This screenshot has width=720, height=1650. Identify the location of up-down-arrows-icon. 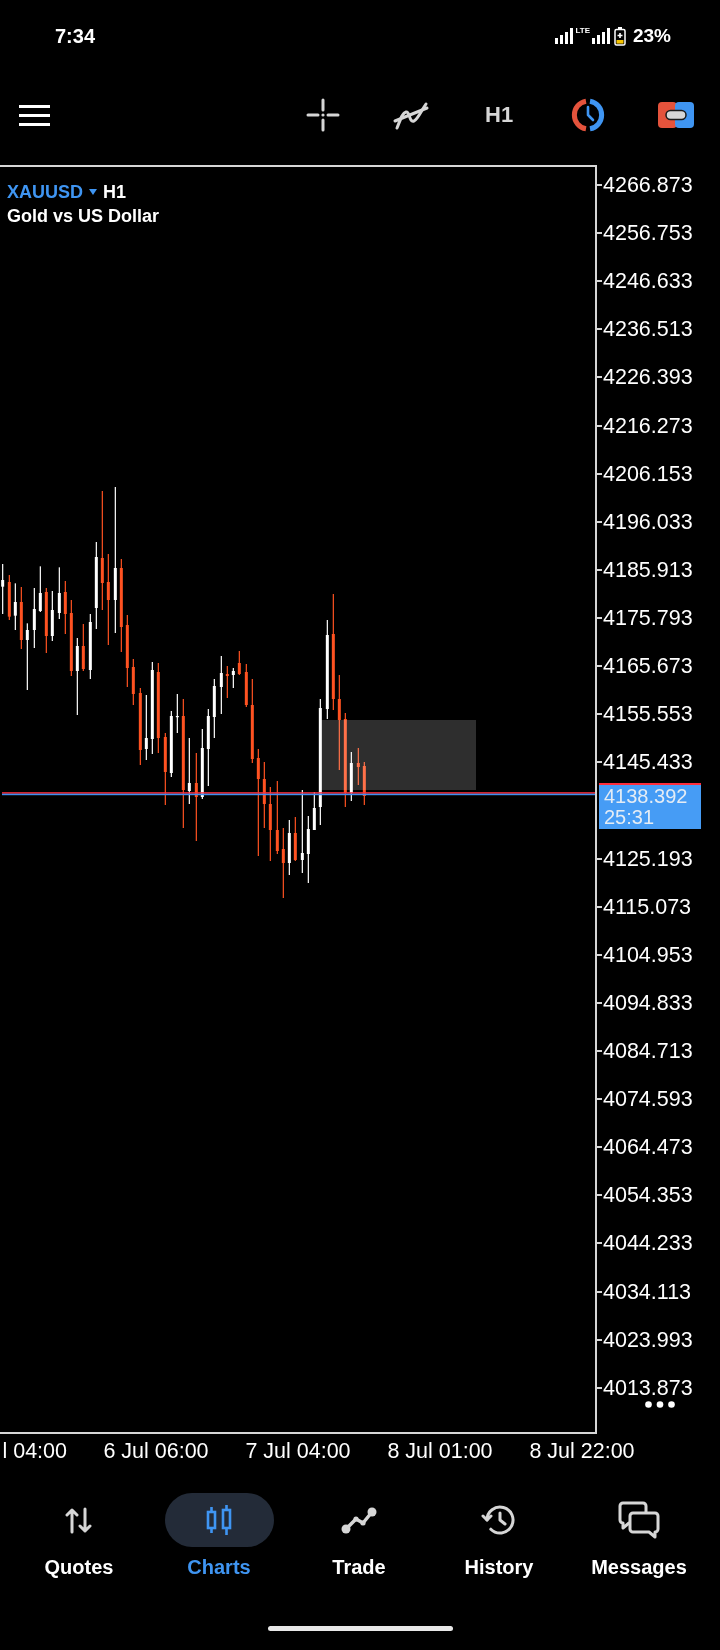
(79, 1520).